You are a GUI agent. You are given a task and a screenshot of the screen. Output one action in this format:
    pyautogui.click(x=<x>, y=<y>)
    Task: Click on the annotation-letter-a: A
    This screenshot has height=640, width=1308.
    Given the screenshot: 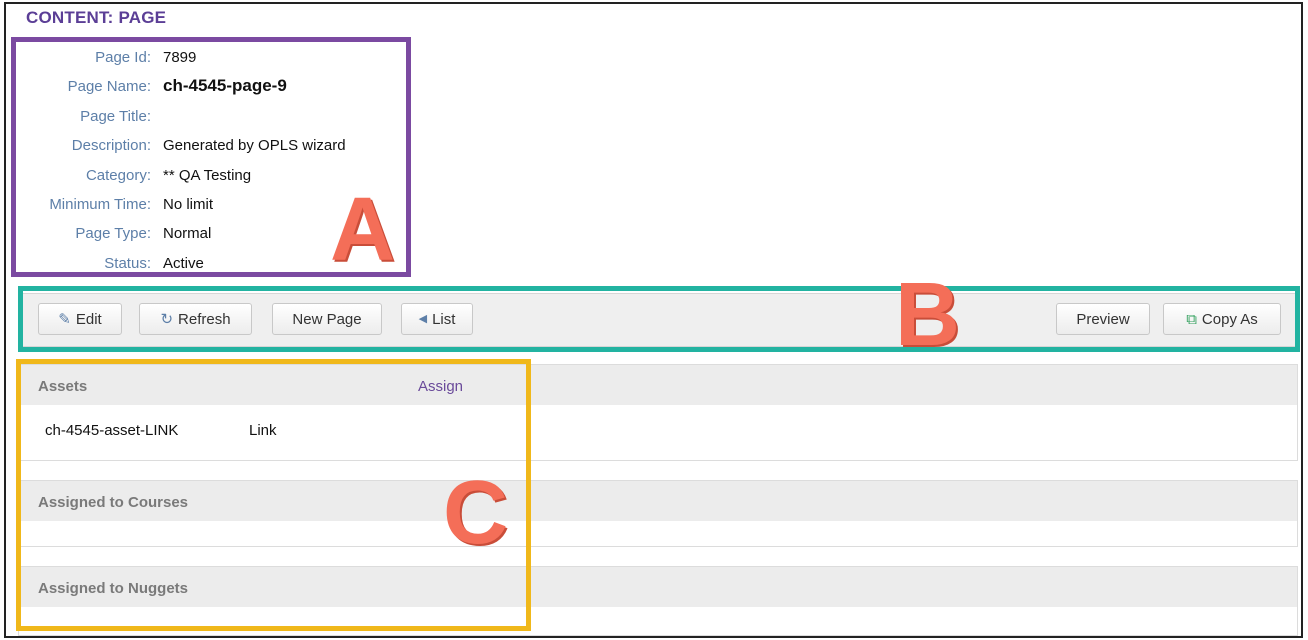 What is the action you would take?
    pyautogui.click(x=362, y=230)
    